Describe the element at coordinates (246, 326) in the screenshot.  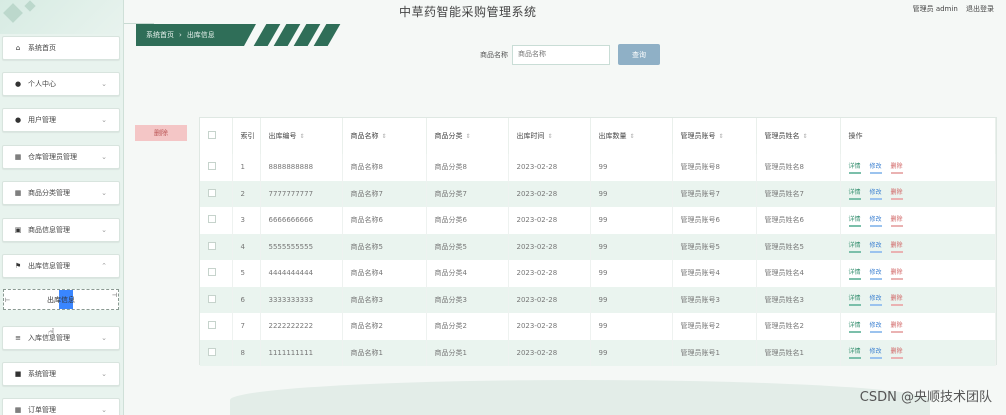
I see `row-index: 7` at that location.